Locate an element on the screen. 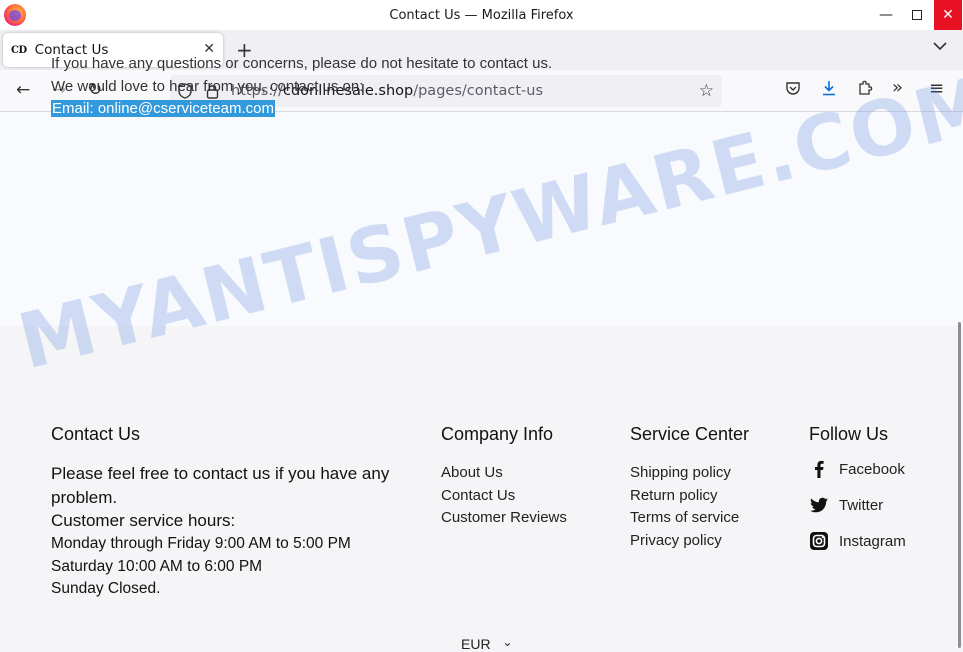 The width and height of the screenshot is (963, 652). facebook-icon is located at coordinates (819, 469).